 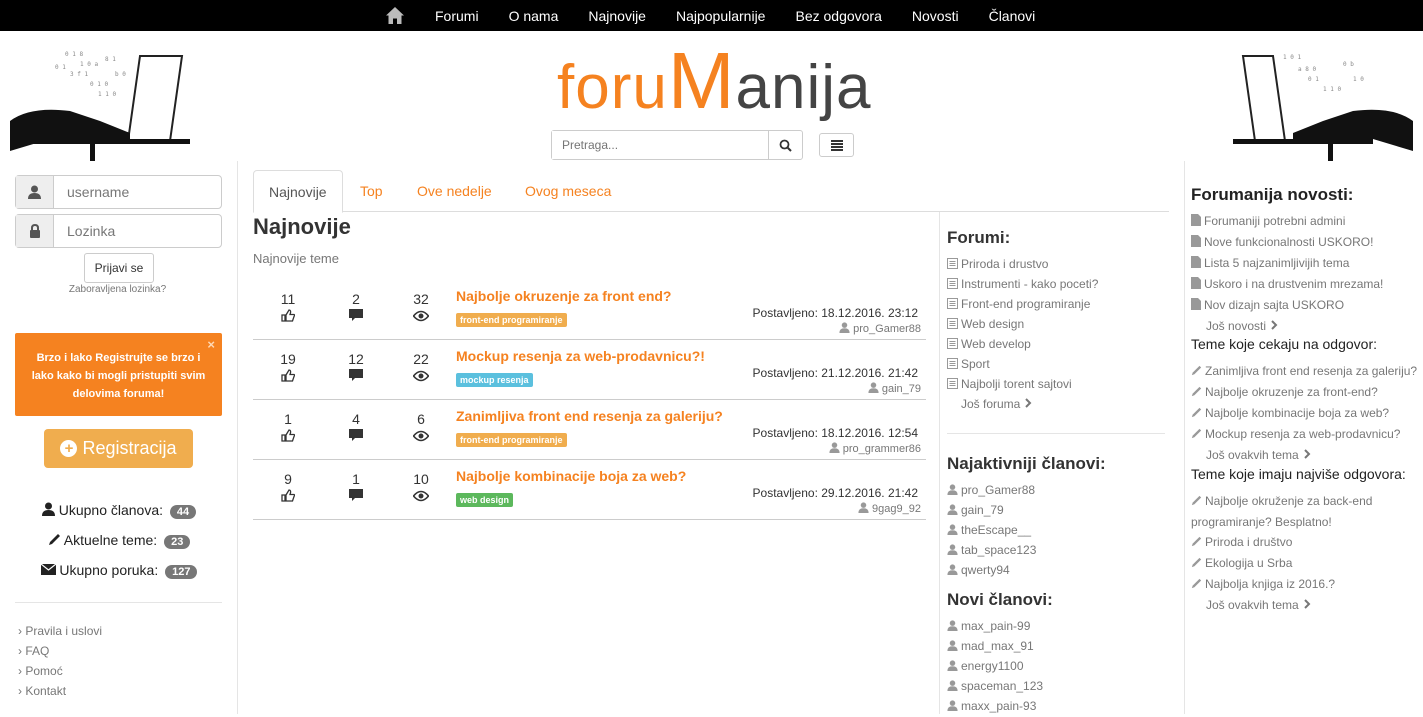 What do you see at coordinates (617, 16) in the screenshot?
I see `nav-najnovije: Najnovije` at bounding box center [617, 16].